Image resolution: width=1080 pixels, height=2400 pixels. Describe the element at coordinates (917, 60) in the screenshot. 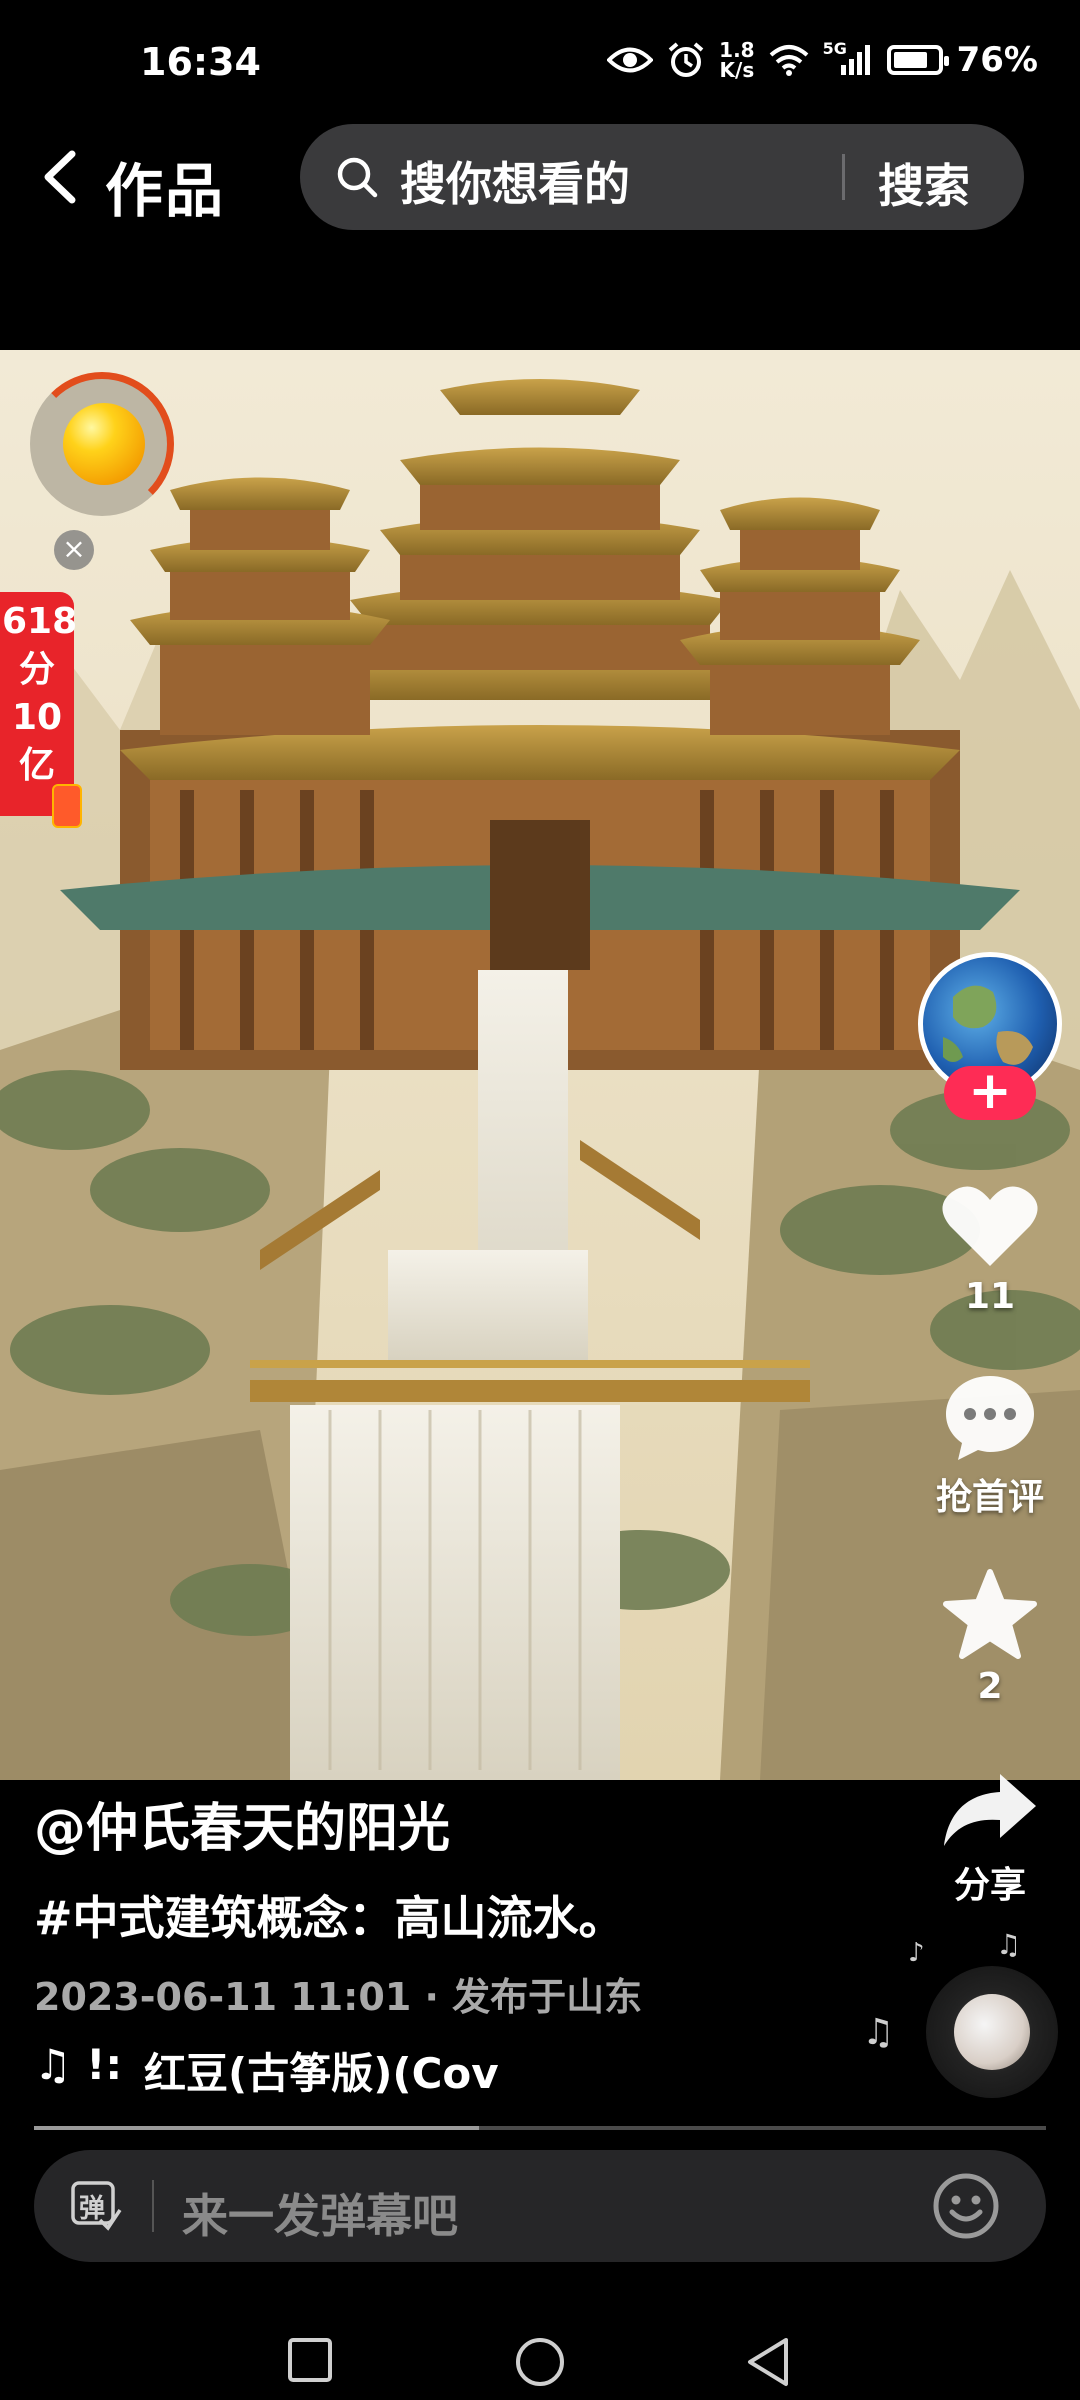

I see `battery-icon` at that location.